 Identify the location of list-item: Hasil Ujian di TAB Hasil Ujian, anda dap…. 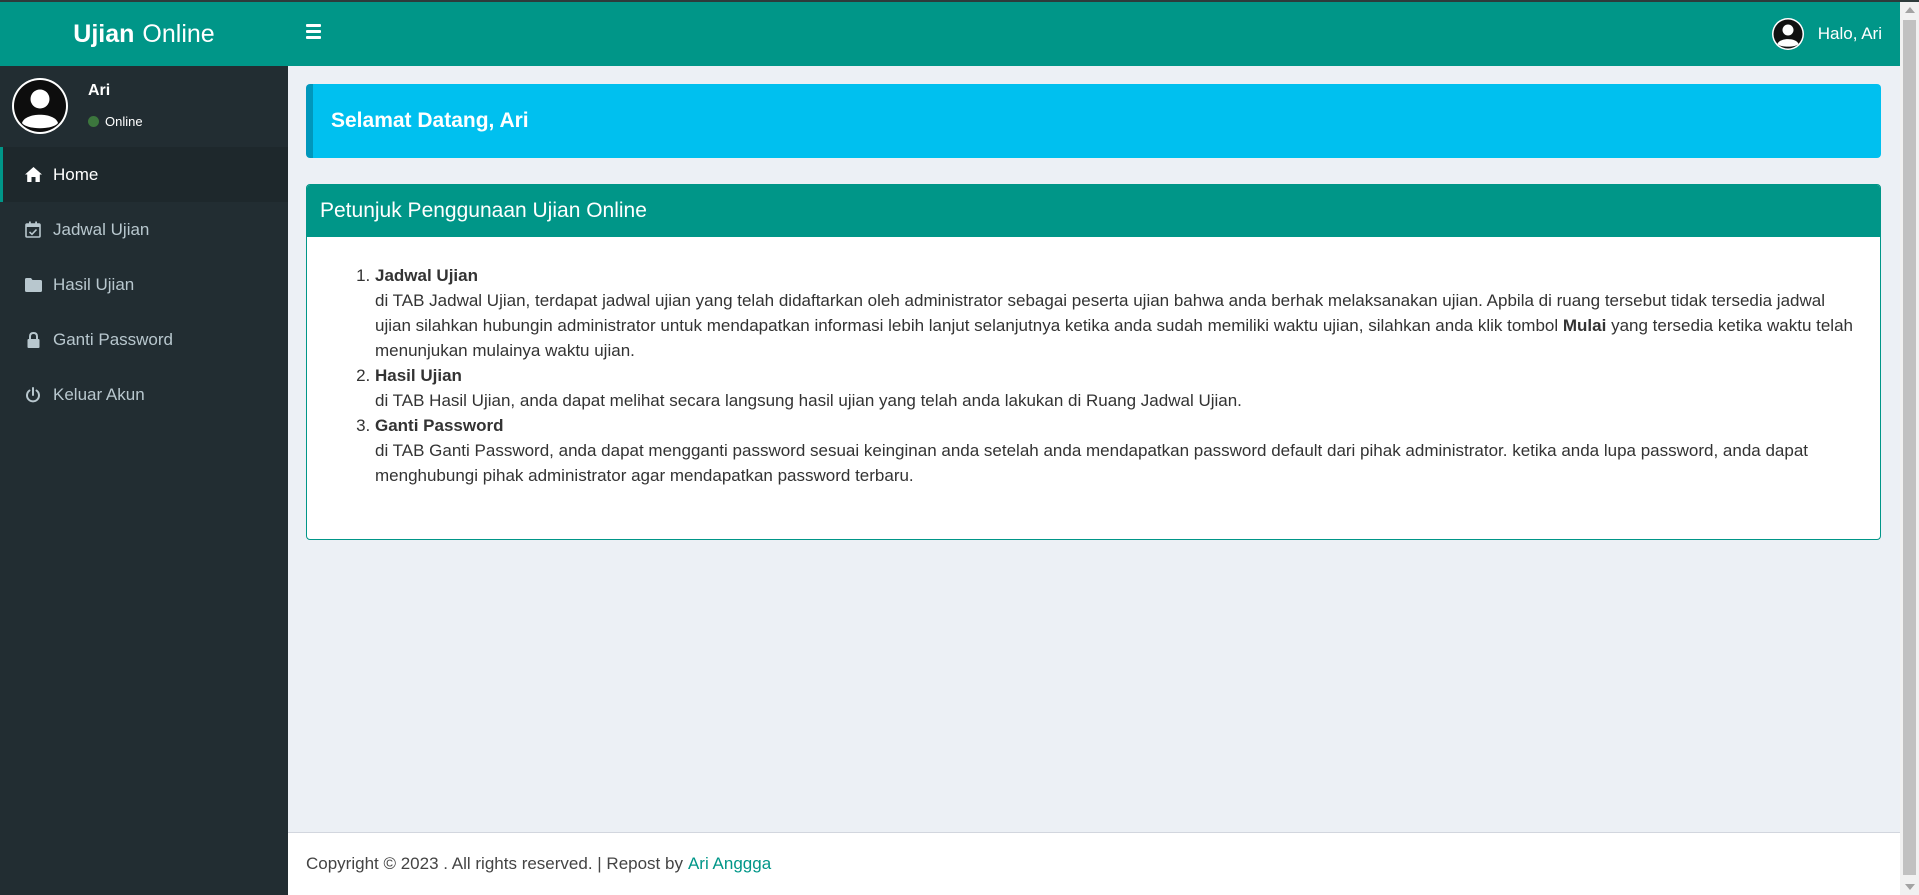
(1117, 388).